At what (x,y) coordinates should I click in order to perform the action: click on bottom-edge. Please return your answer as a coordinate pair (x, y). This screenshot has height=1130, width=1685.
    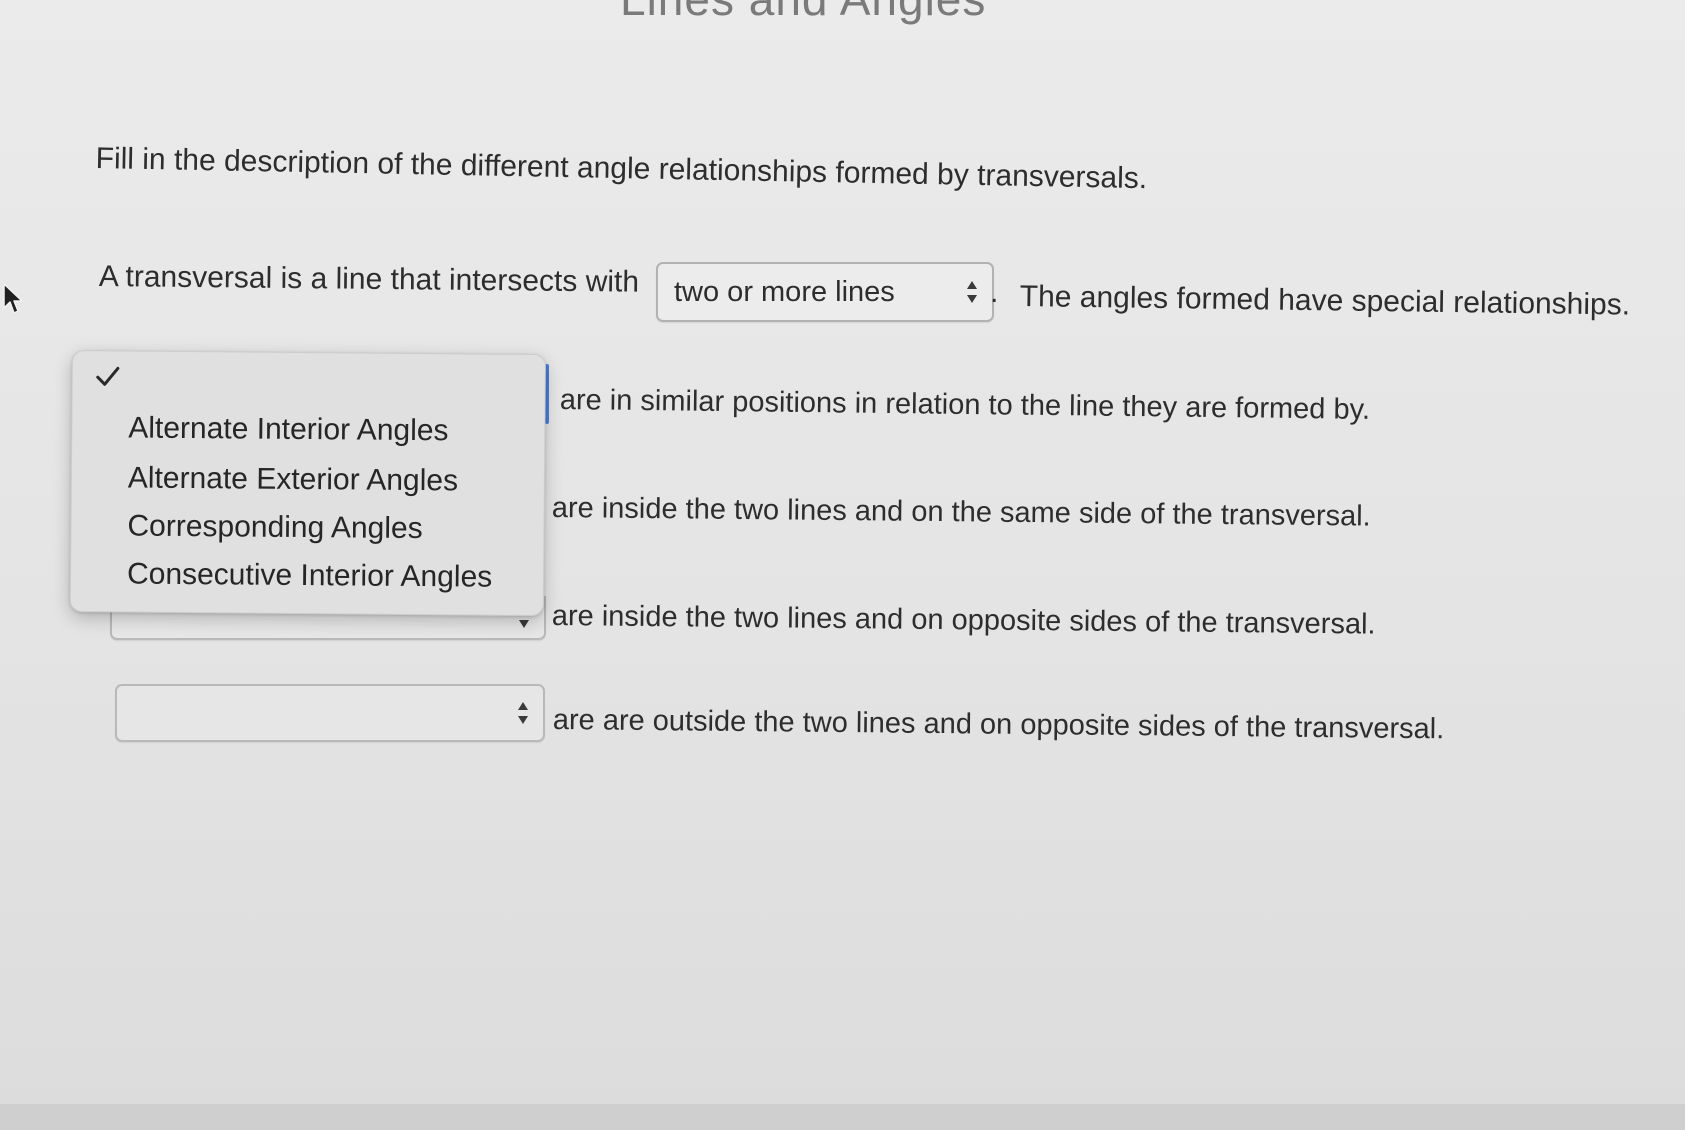
    Looking at the image, I should click on (842, 1117).